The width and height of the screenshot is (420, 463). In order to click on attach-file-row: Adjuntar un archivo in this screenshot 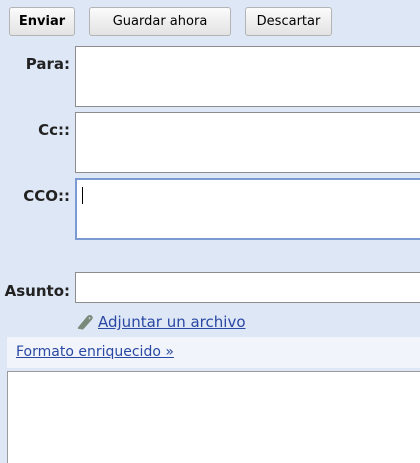, I will do `click(159, 322)`.